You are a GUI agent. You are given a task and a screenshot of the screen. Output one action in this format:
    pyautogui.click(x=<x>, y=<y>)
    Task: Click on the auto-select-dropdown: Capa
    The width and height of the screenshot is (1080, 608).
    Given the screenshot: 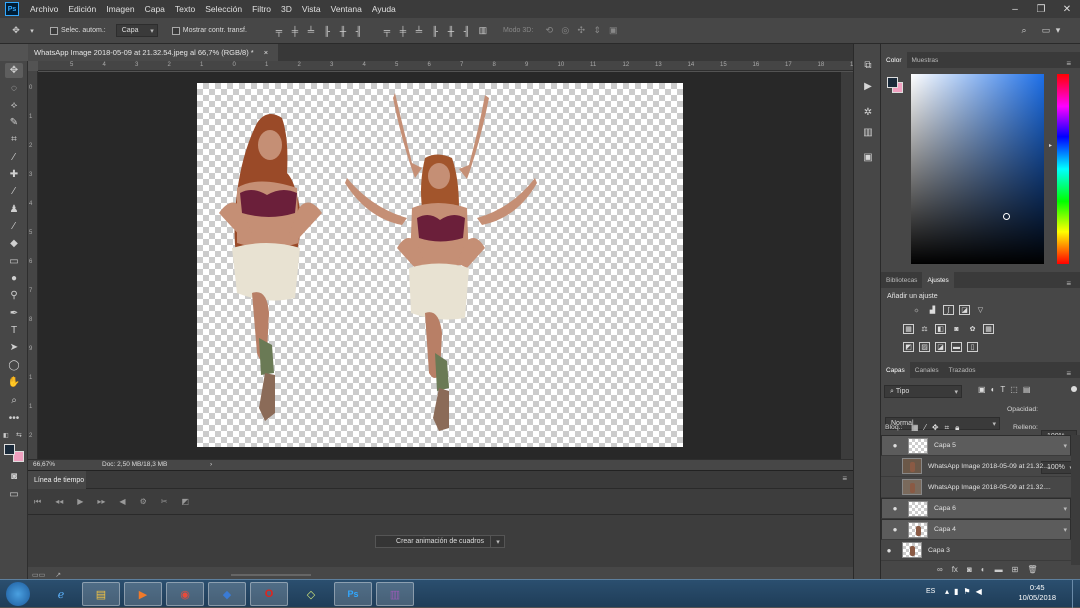 What is the action you would take?
    pyautogui.click(x=136, y=30)
    